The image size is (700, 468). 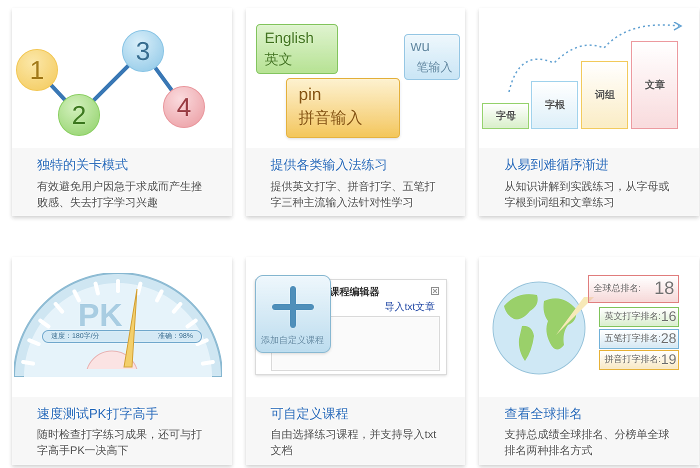 I want to click on method-caption: 英文, so click(x=279, y=59).